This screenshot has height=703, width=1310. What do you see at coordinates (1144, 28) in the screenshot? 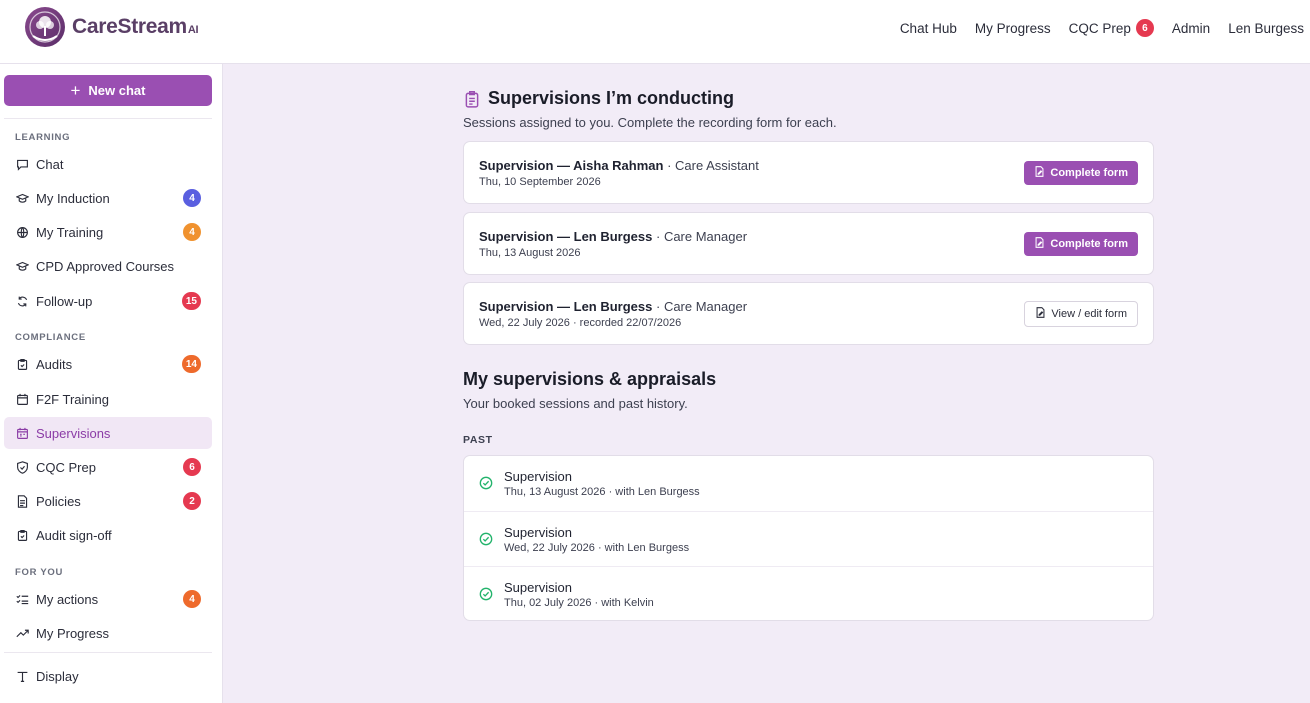
I see `cqc-prep-badge: 6` at bounding box center [1144, 28].